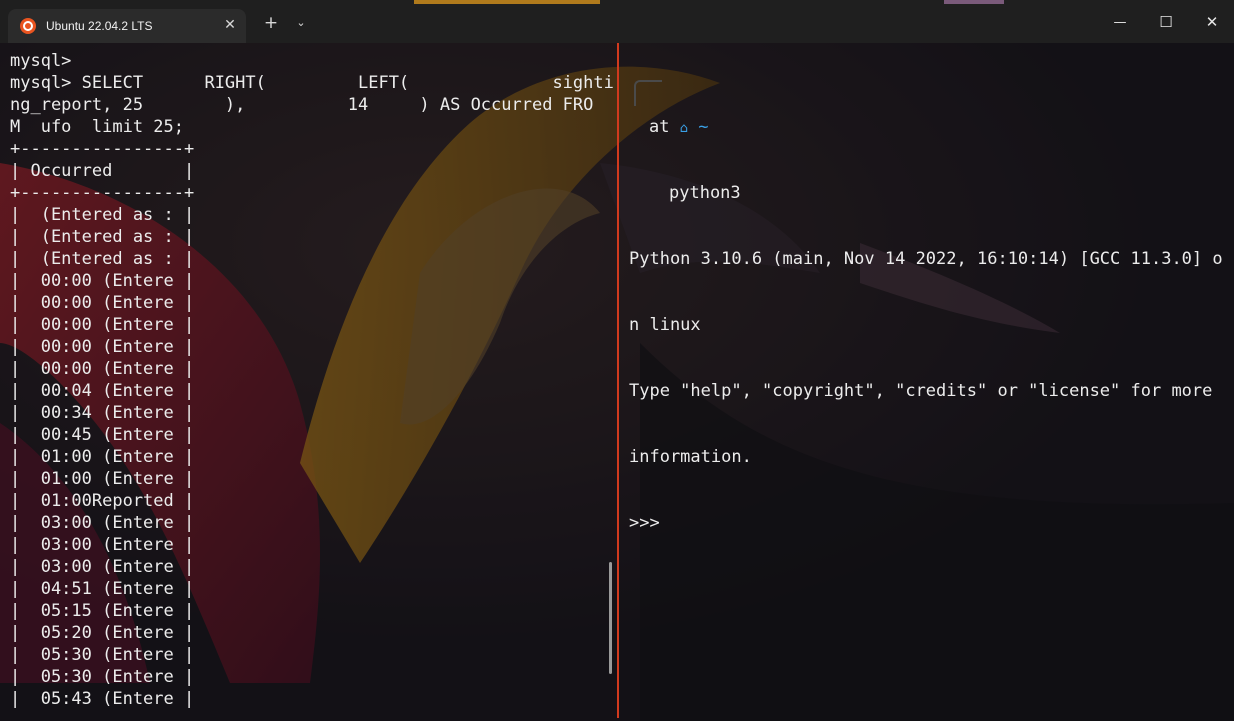 Image resolution: width=1234 pixels, height=721 pixels. What do you see at coordinates (644, 523) in the screenshot?
I see `python-prompt: >>>` at bounding box center [644, 523].